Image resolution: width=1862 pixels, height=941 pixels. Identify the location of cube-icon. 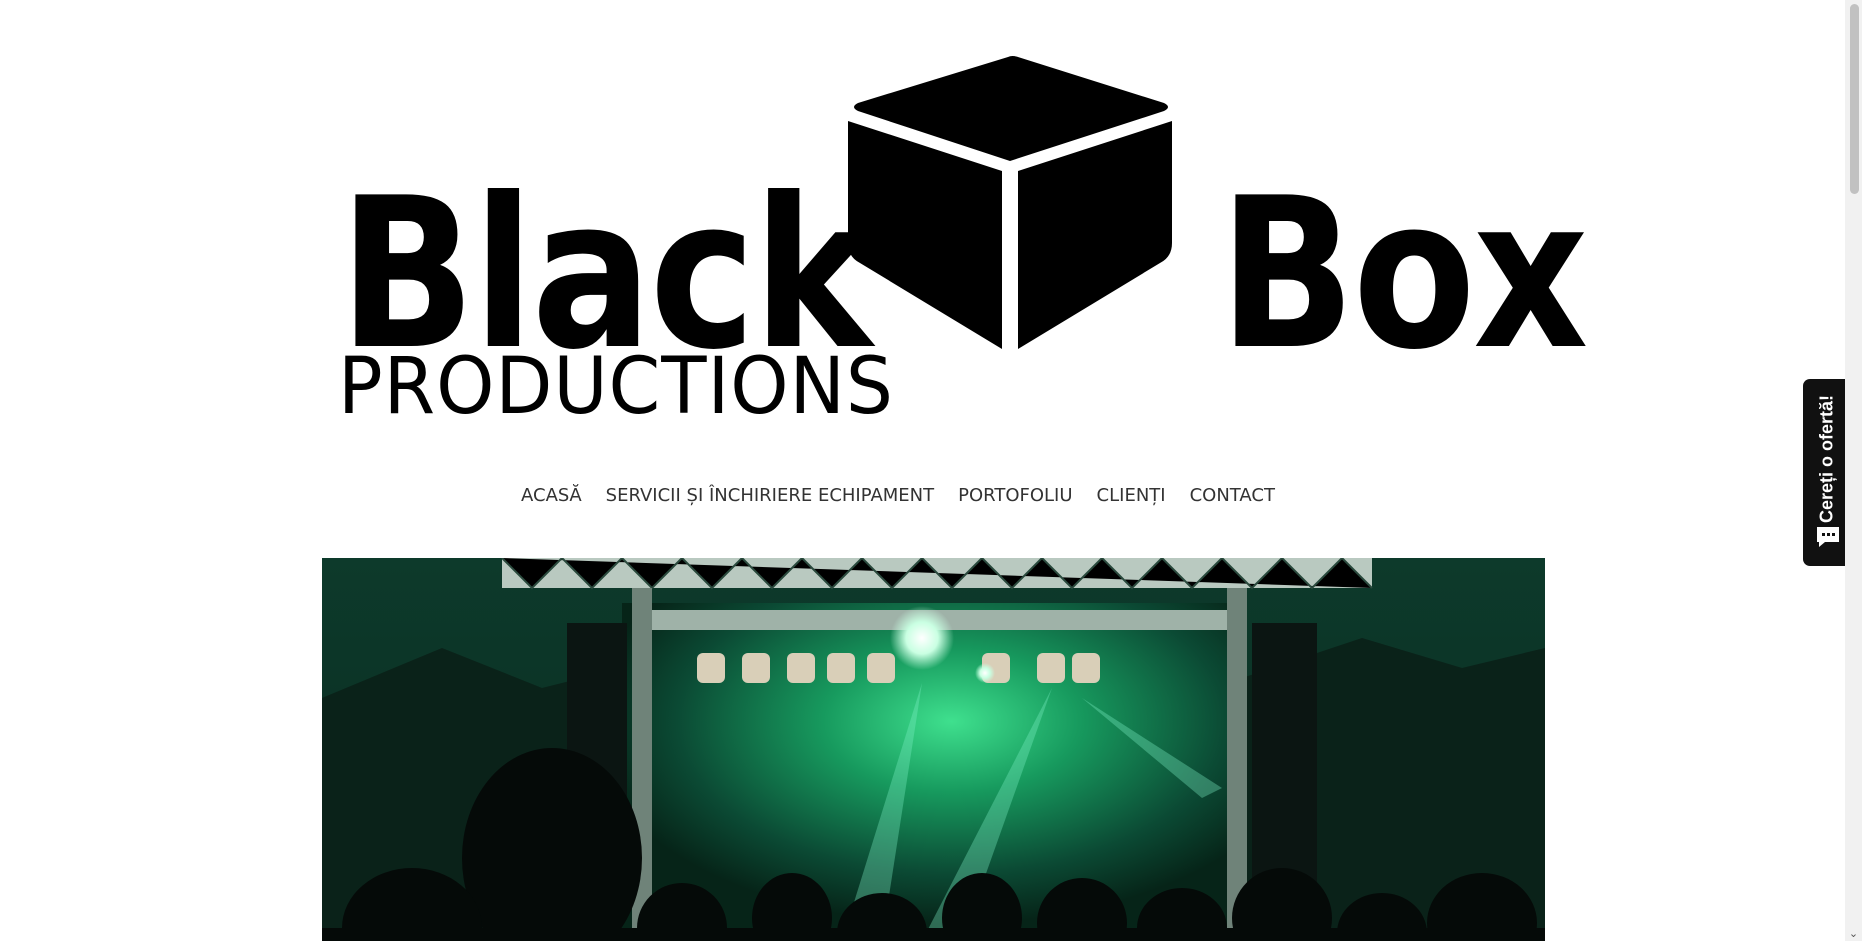
(1010, 202).